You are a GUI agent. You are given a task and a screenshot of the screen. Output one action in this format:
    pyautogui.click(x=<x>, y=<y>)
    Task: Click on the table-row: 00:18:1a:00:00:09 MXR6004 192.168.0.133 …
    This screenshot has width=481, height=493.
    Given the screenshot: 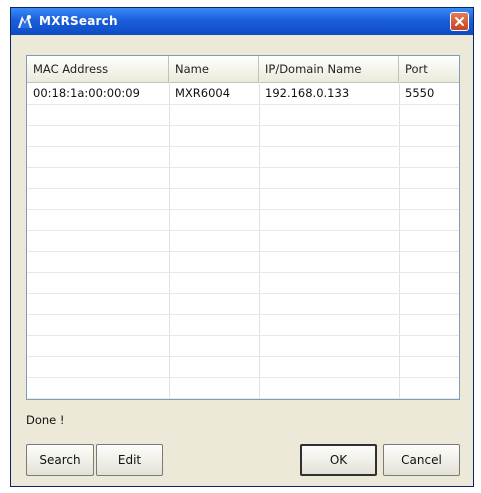 What is the action you would take?
    pyautogui.click(x=243, y=93)
    